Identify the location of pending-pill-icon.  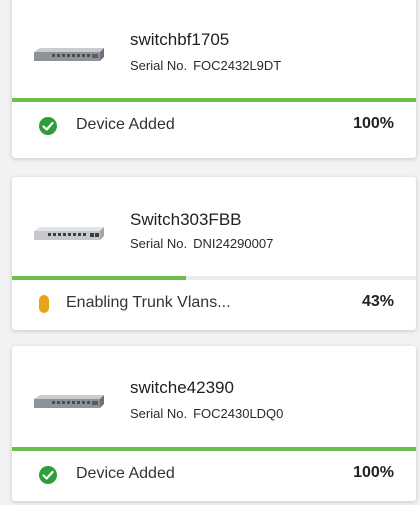
(44, 304).